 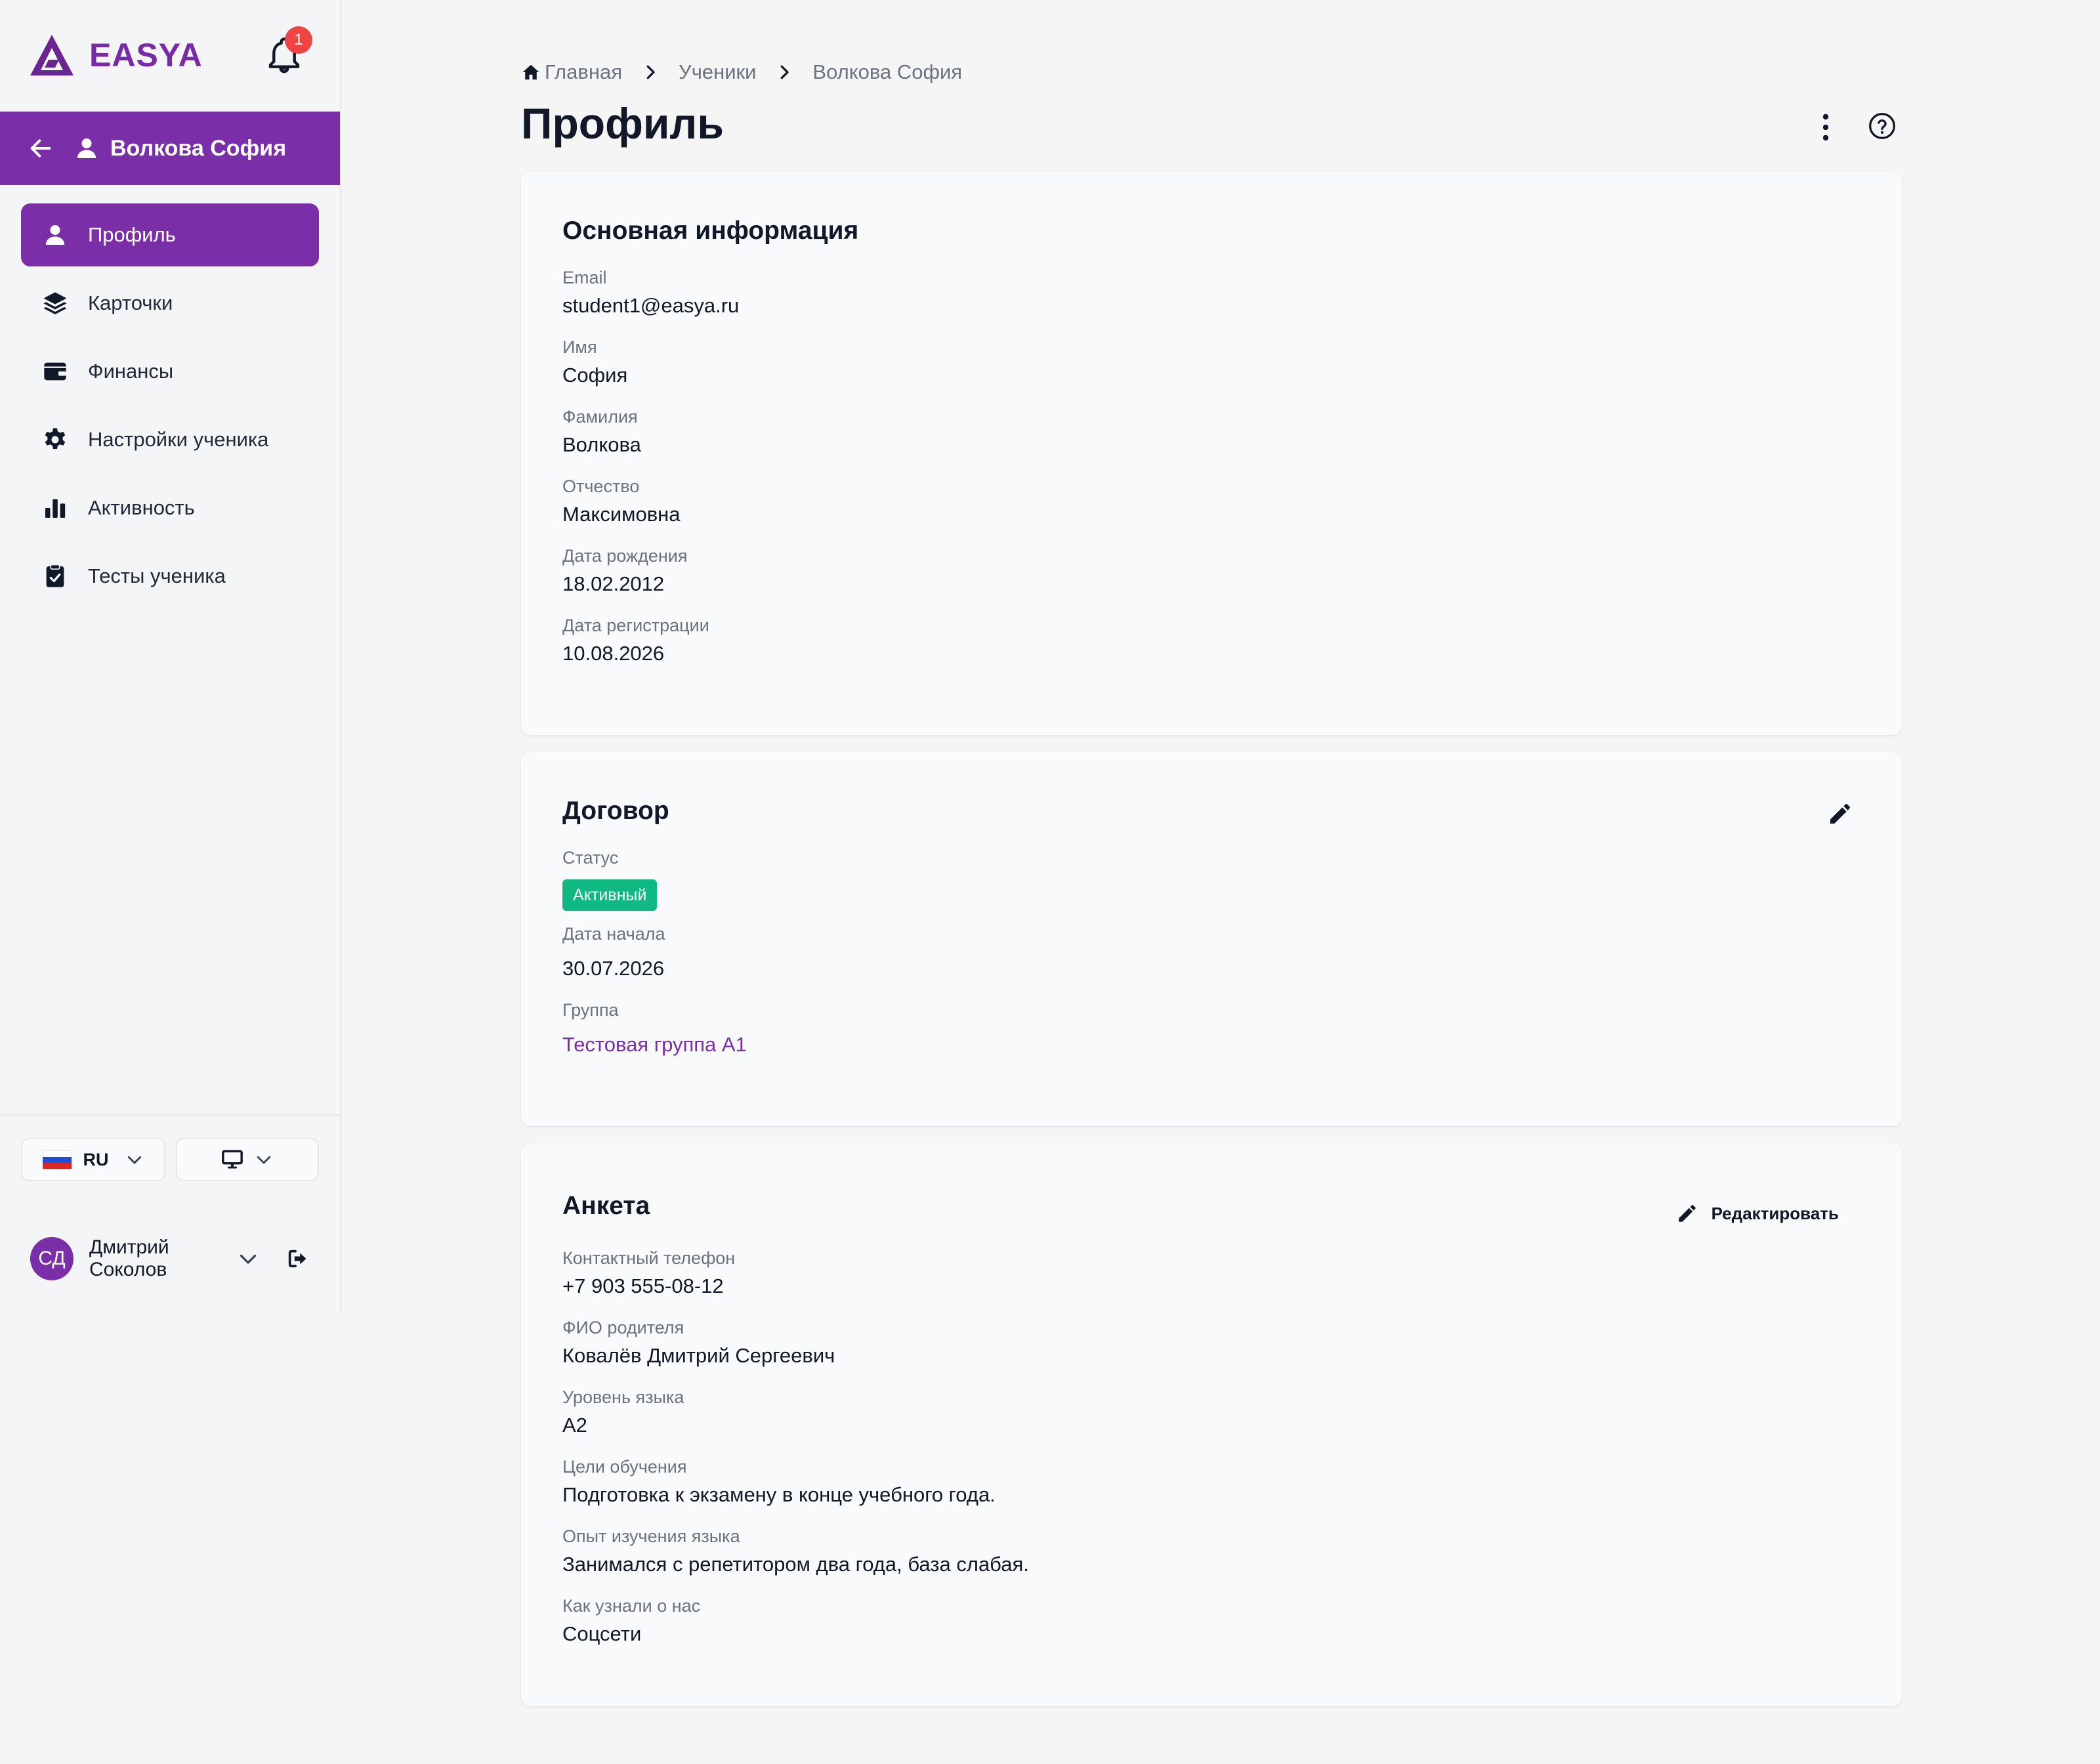 What do you see at coordinates (651, 305) in the screenshot?
I see `field-value: student1@easya.ru` at bounding box center [651, 305].